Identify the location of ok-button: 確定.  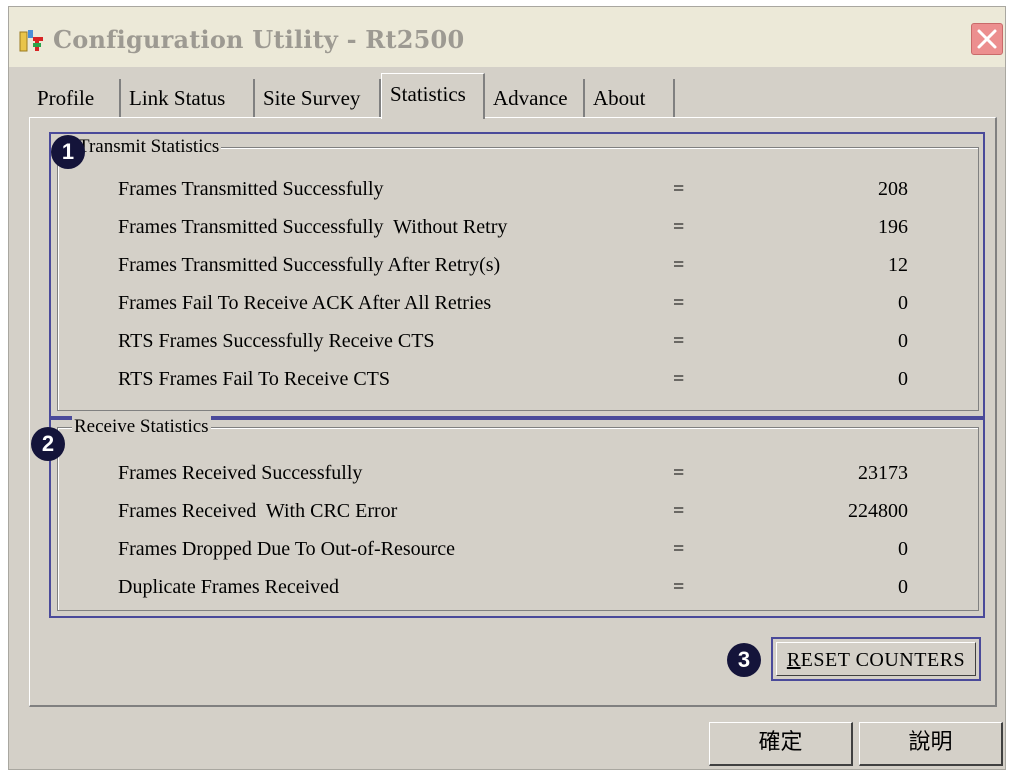
(781, 744).